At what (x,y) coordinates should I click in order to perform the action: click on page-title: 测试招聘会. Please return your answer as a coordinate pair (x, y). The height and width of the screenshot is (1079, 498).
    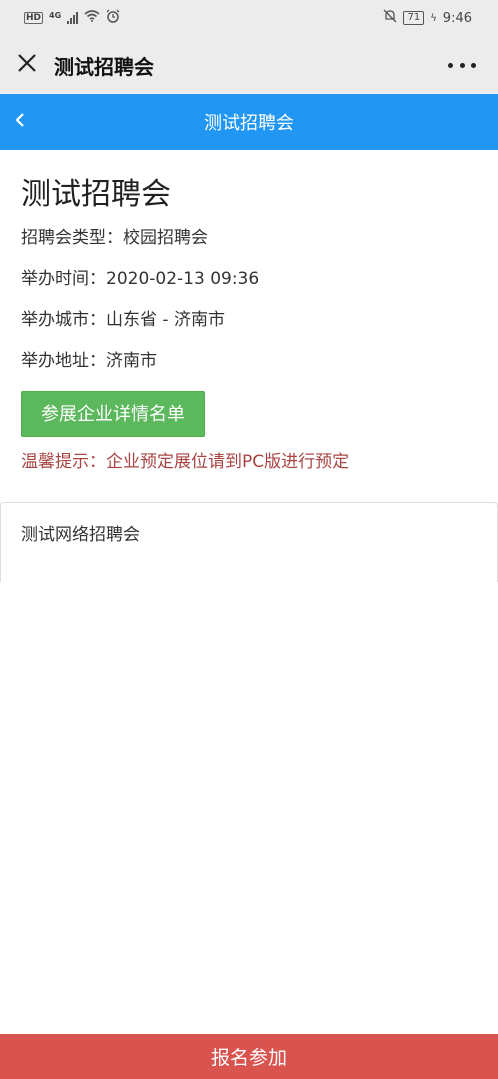
    Looking at the image, I should click on (96, 194).